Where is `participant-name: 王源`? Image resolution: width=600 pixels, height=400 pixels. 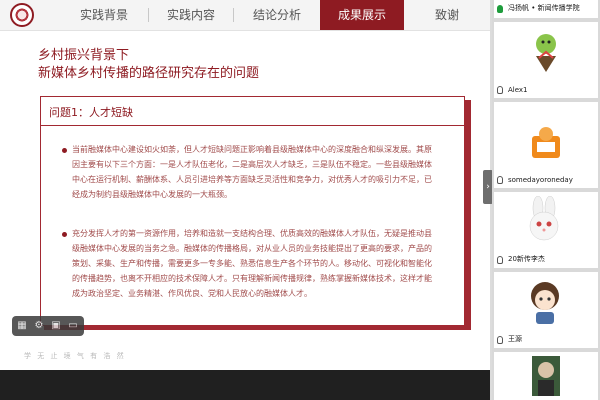
participant-name: 王源 is located at coordinates (515, 339).